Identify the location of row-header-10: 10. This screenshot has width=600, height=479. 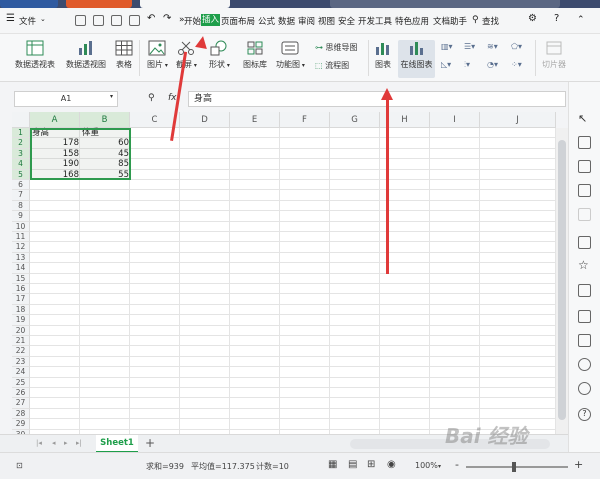
(21, 226).